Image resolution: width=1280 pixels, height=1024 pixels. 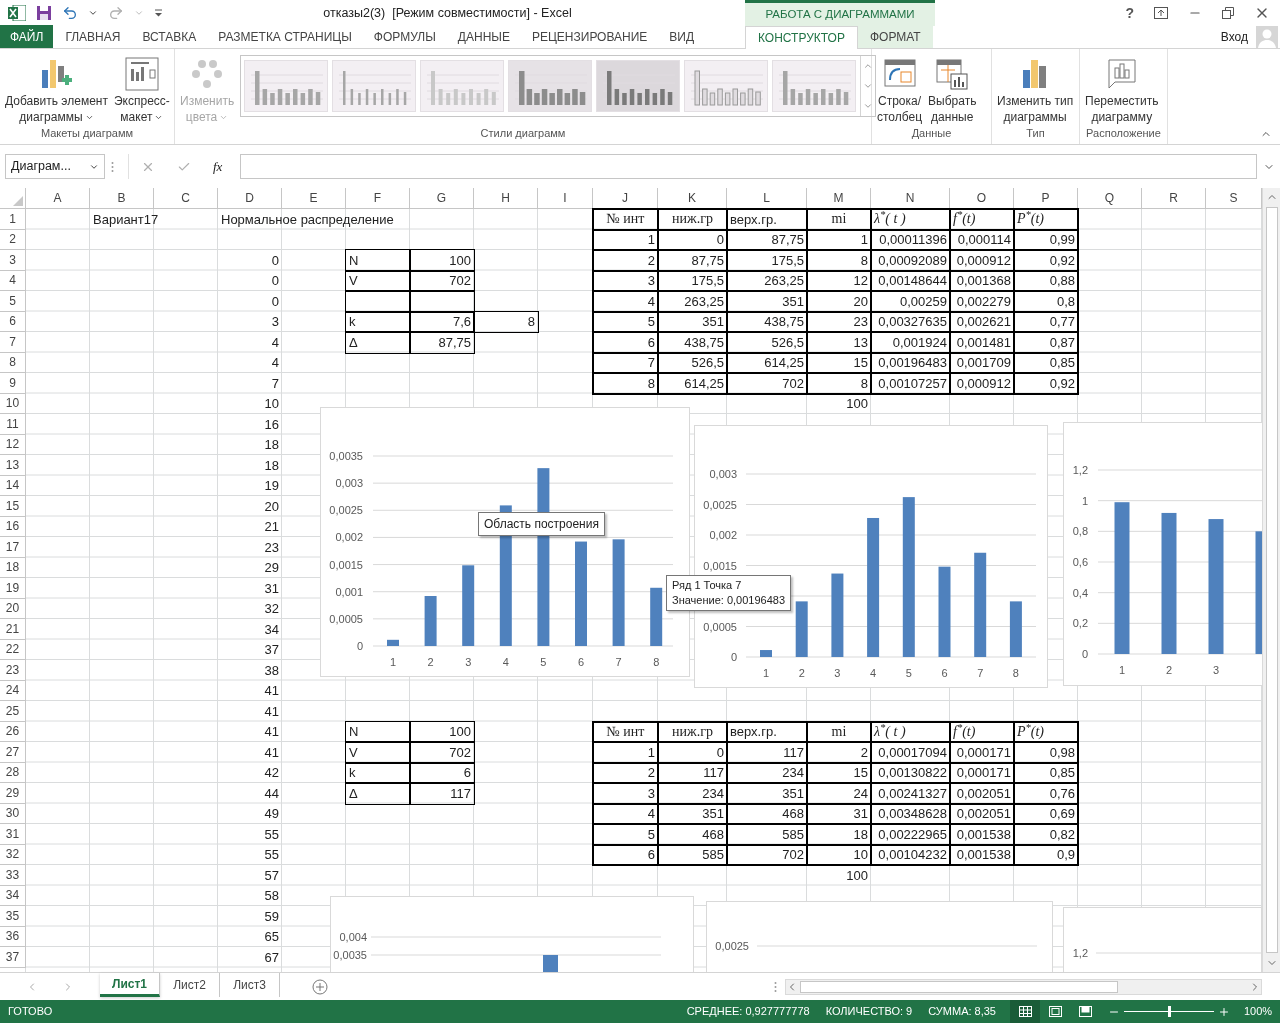 What do you see at coordinates (13, 280) in the screenshot?
I see `row-header: 4` at bounding box center [13, 280].